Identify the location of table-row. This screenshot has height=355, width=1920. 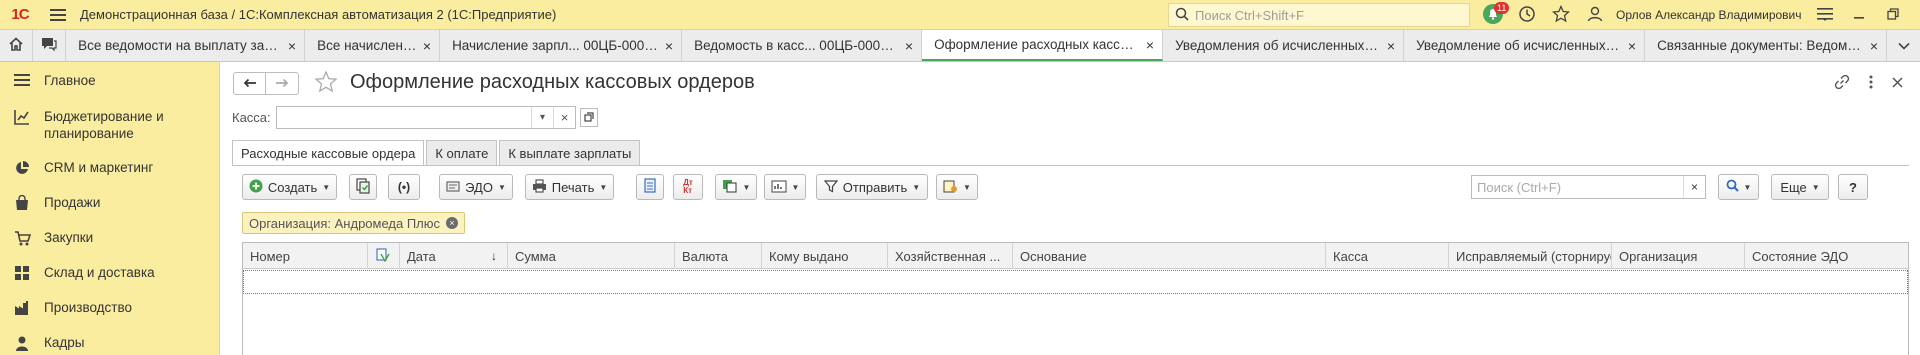
(1075, 282).